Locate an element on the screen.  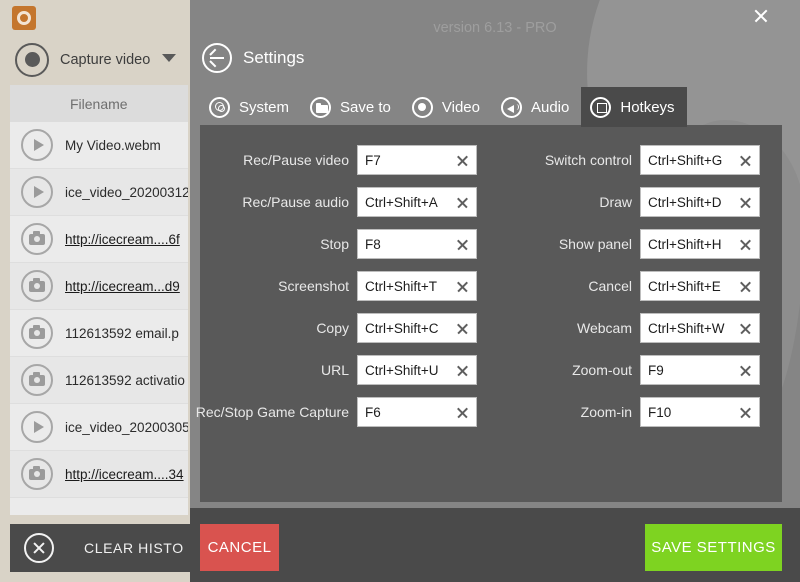
history-row: 112613592 email.p is located at coordinates (99, 333).